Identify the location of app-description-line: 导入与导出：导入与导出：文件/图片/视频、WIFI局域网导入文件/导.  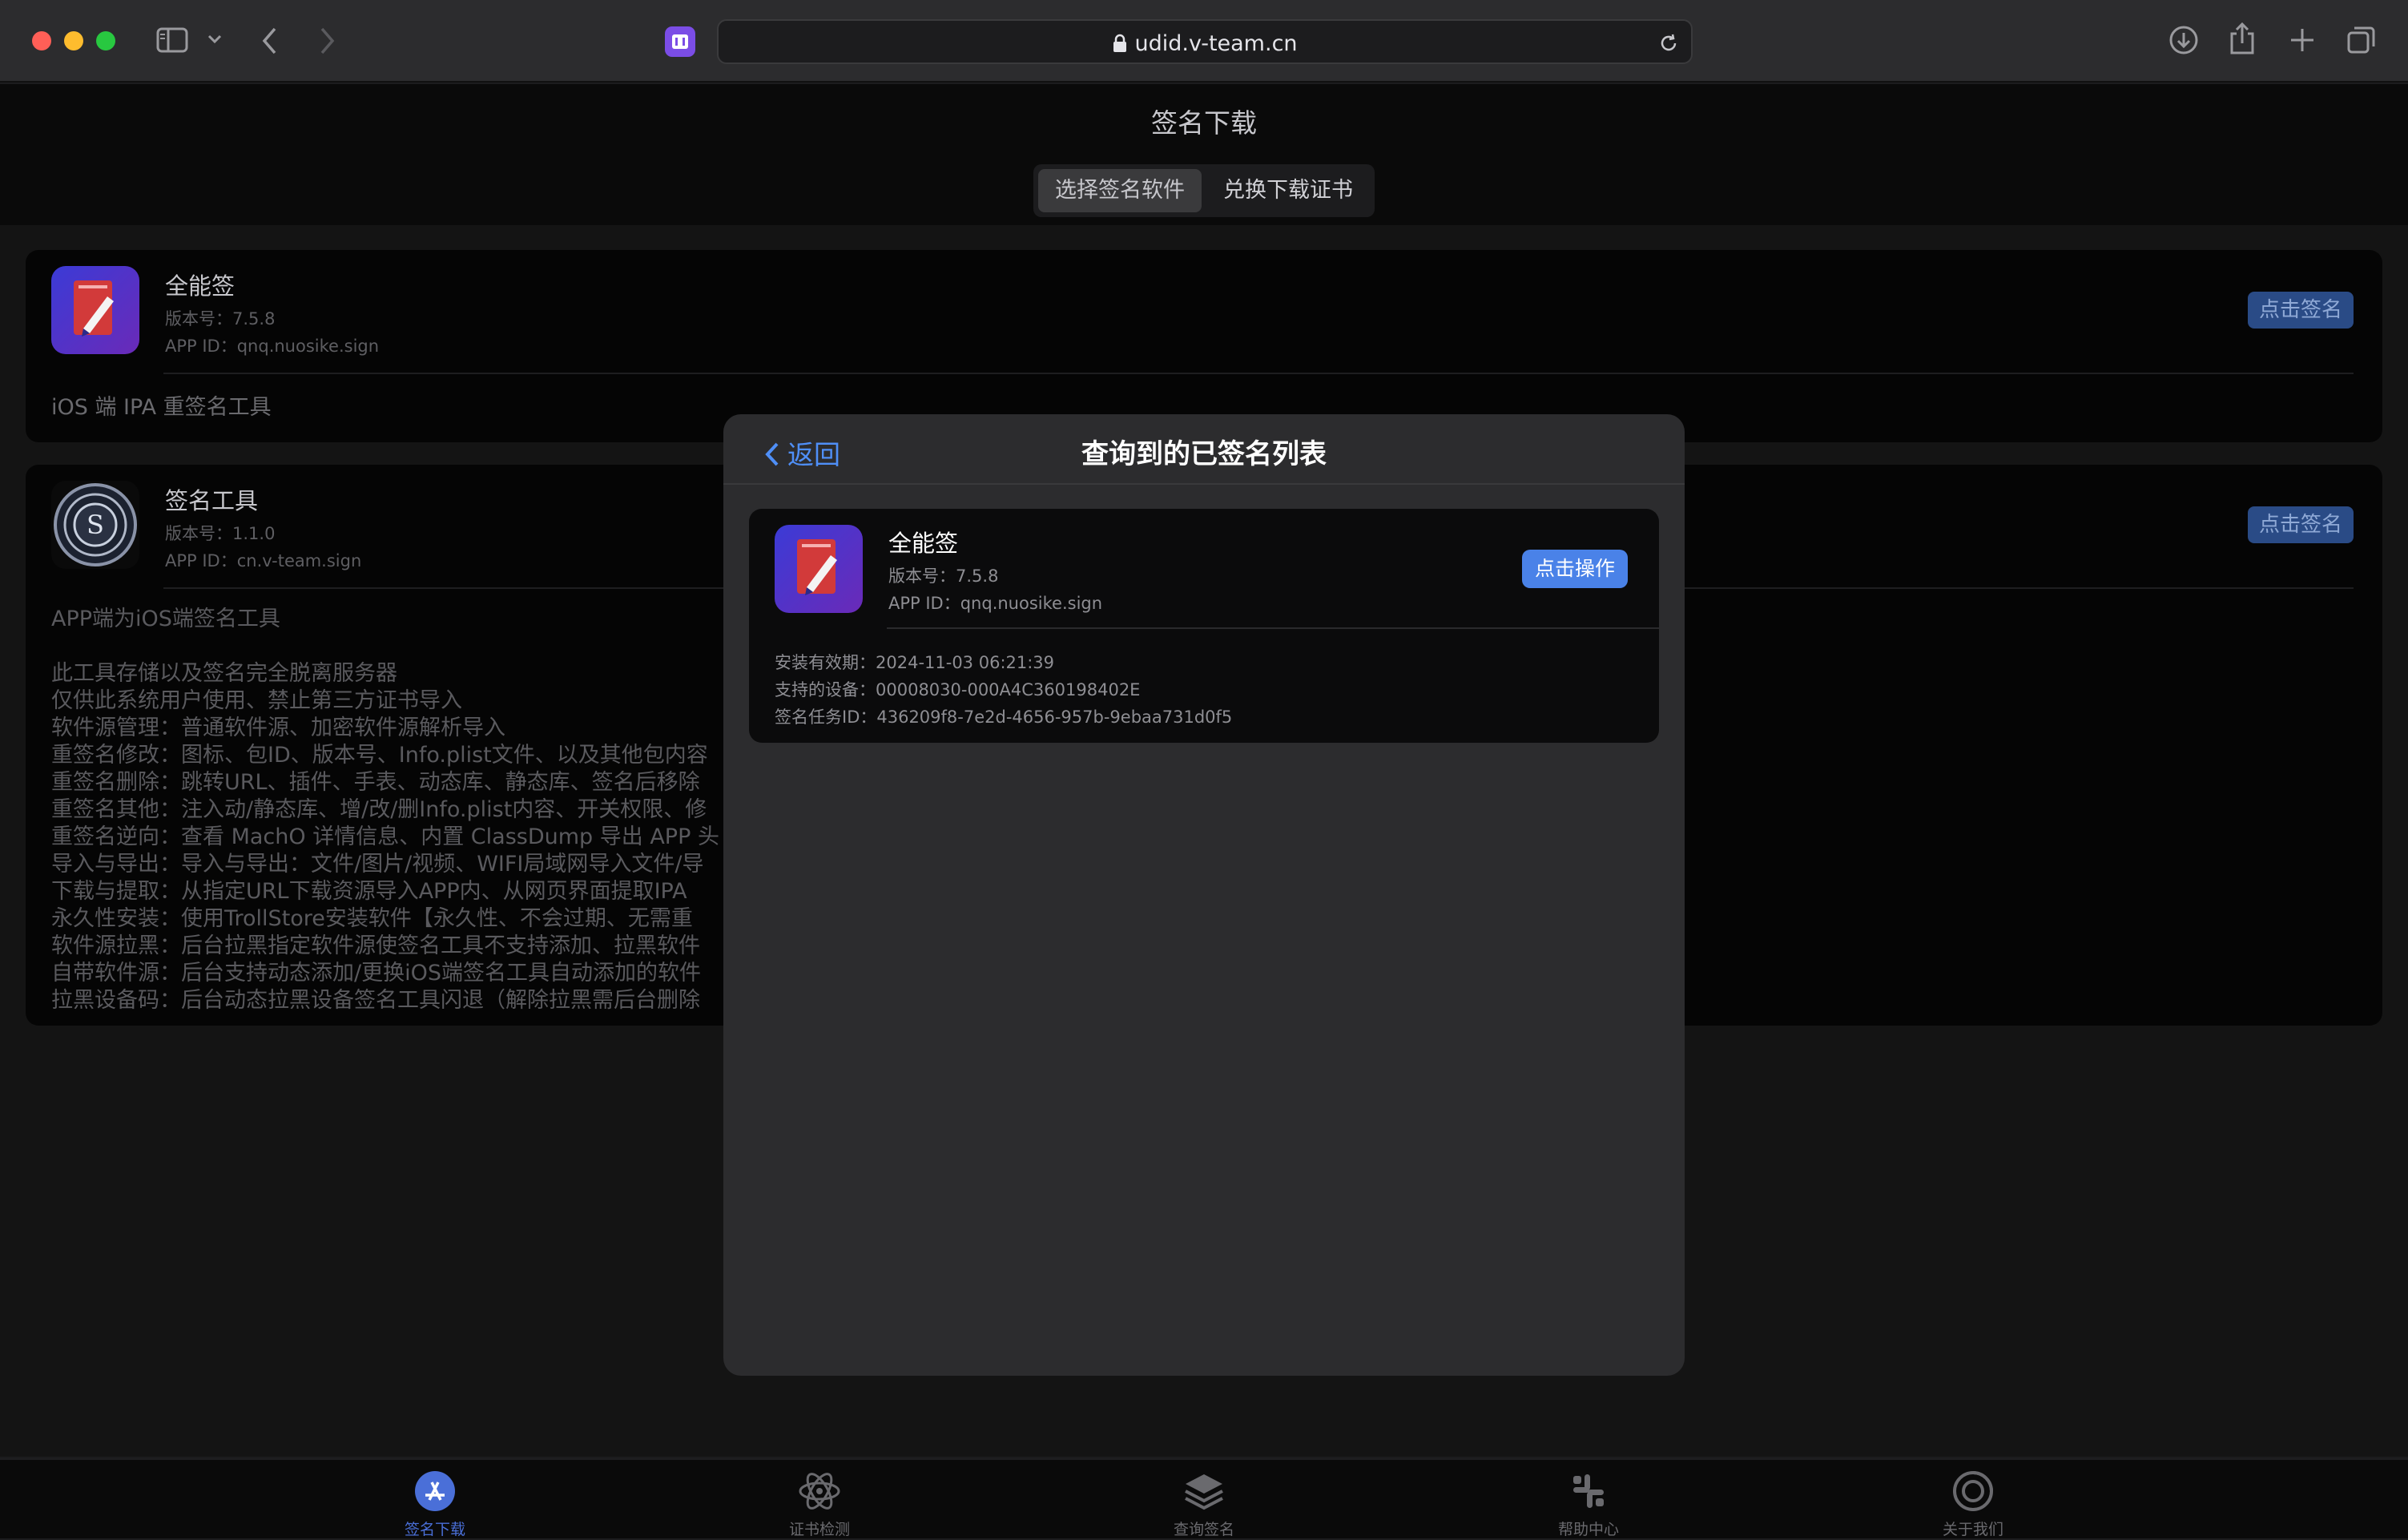
(377, 865).